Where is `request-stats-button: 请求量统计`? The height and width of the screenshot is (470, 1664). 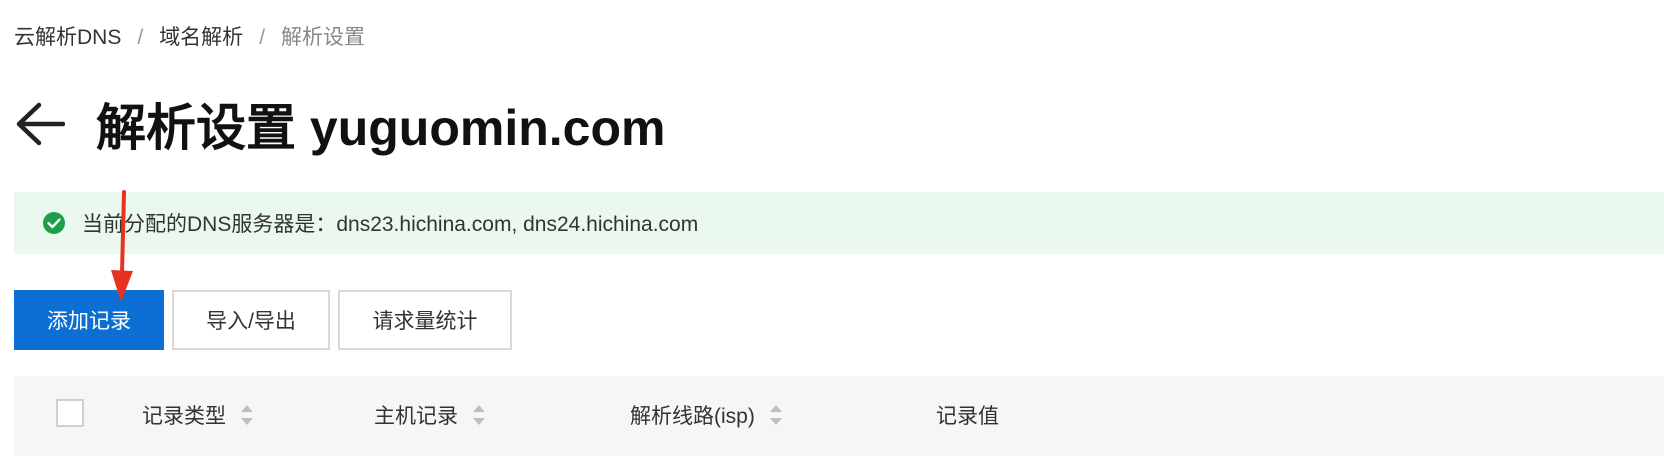 request-stats-button: 请求量统计 is located at coordinates (425, 320).